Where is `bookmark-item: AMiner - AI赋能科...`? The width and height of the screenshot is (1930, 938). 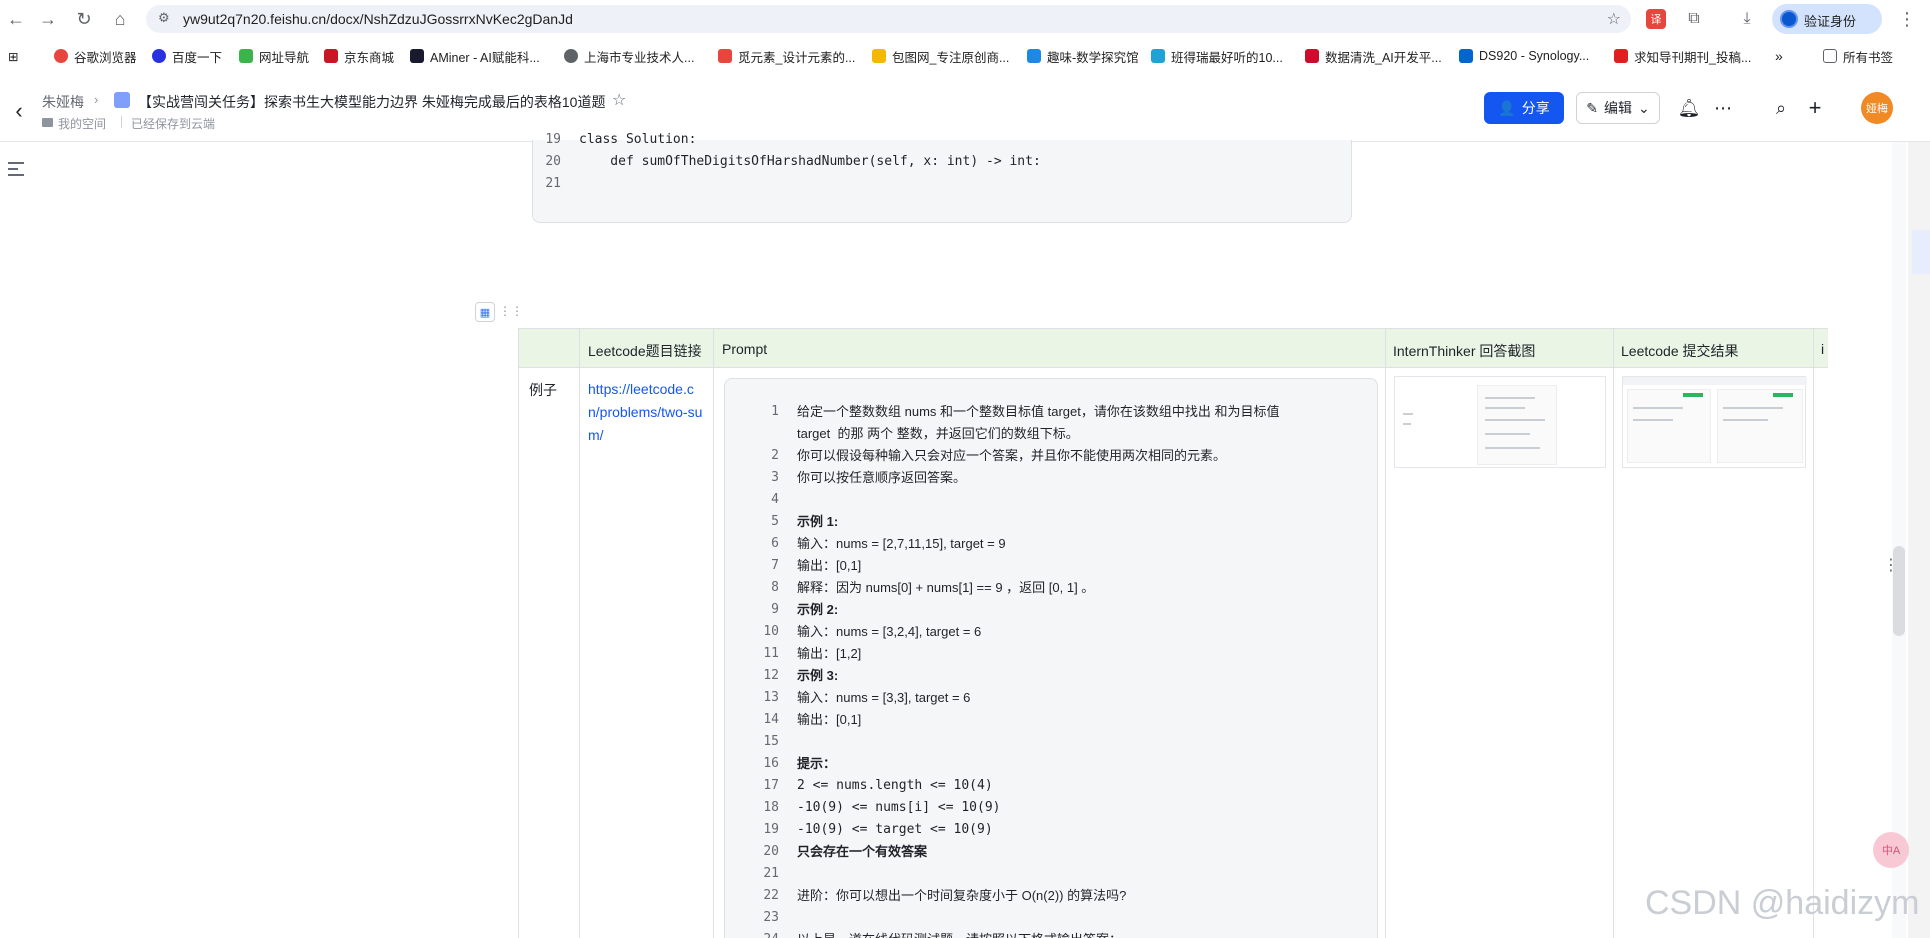
bookmark-item: AMiner - AI赋能科... is located at coordinates (475, 56).